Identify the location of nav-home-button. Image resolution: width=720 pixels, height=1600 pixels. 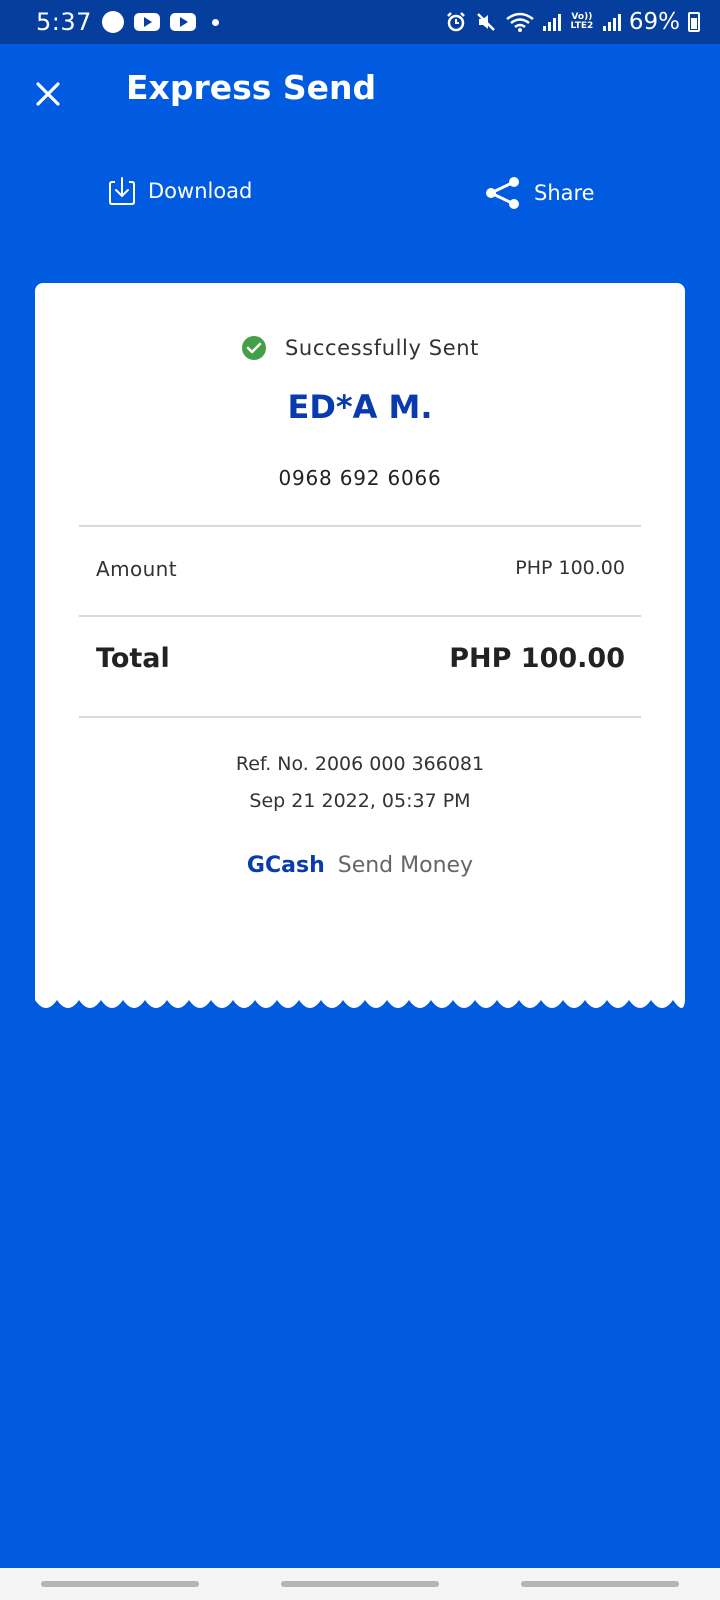
(360, 1584).